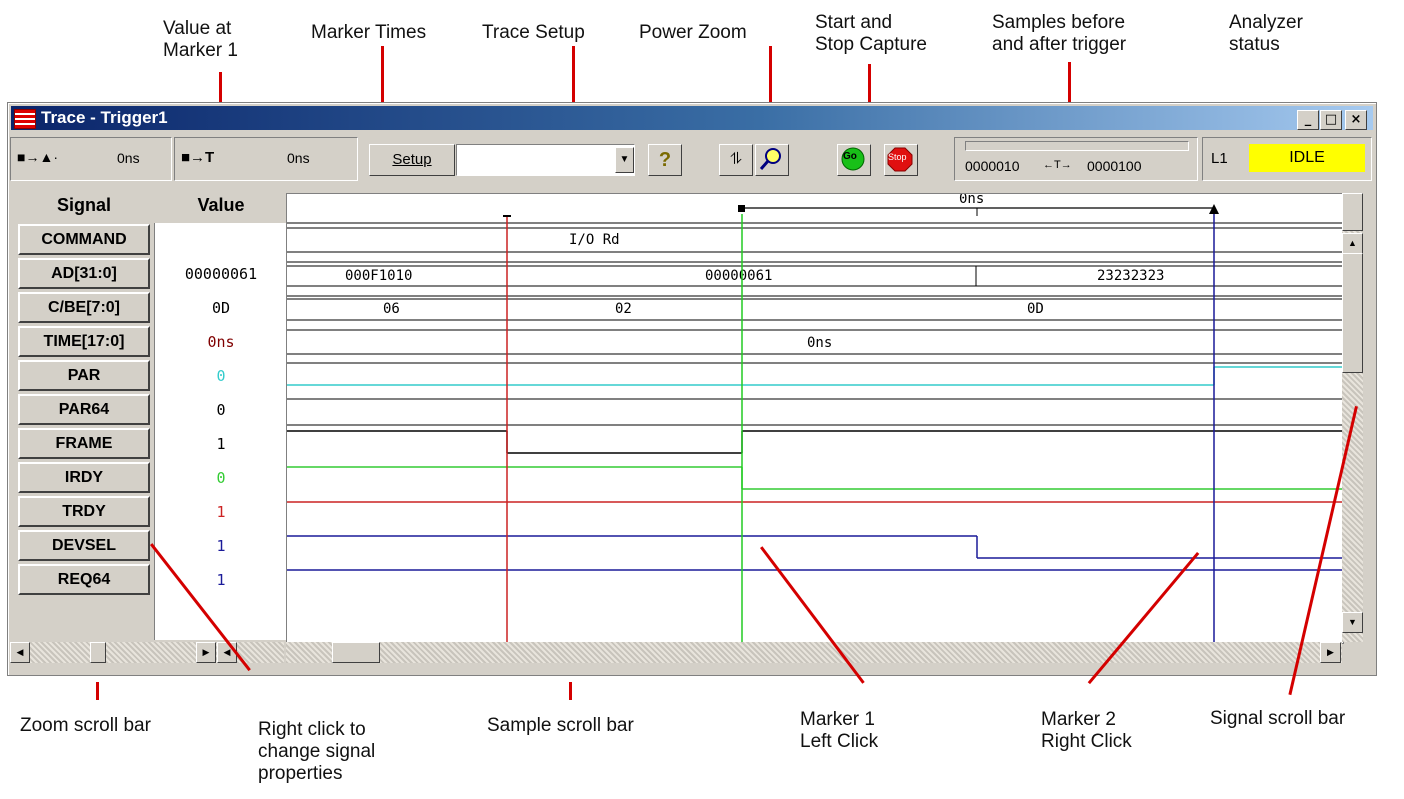 The width and height of the screenshot is (1404, 799). What do you see at coordinates (897, 157) in the screenshot?
I see `stop-label: Stop` at bounding box center [897, 157].